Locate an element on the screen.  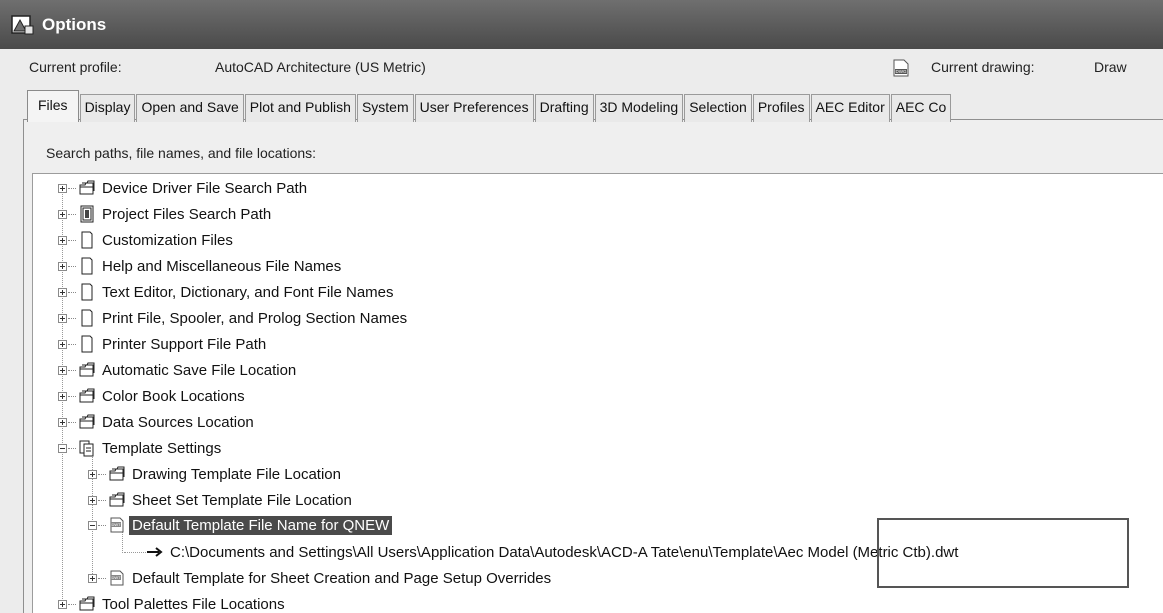
tree-node-automatic-save: Automatic Save File Location is located at coordinates (177, 370).